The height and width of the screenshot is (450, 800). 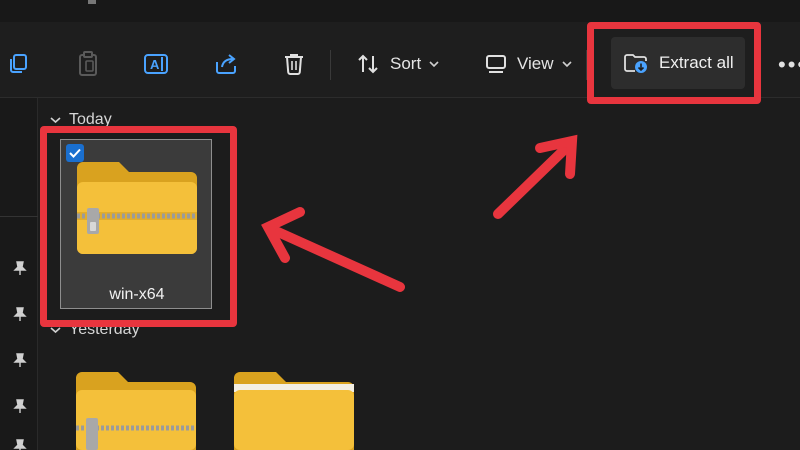 What do you see at coordinates (535, 176) in the screenshot?
I see `arrow-to-extract` at bounding box center [535, 176].